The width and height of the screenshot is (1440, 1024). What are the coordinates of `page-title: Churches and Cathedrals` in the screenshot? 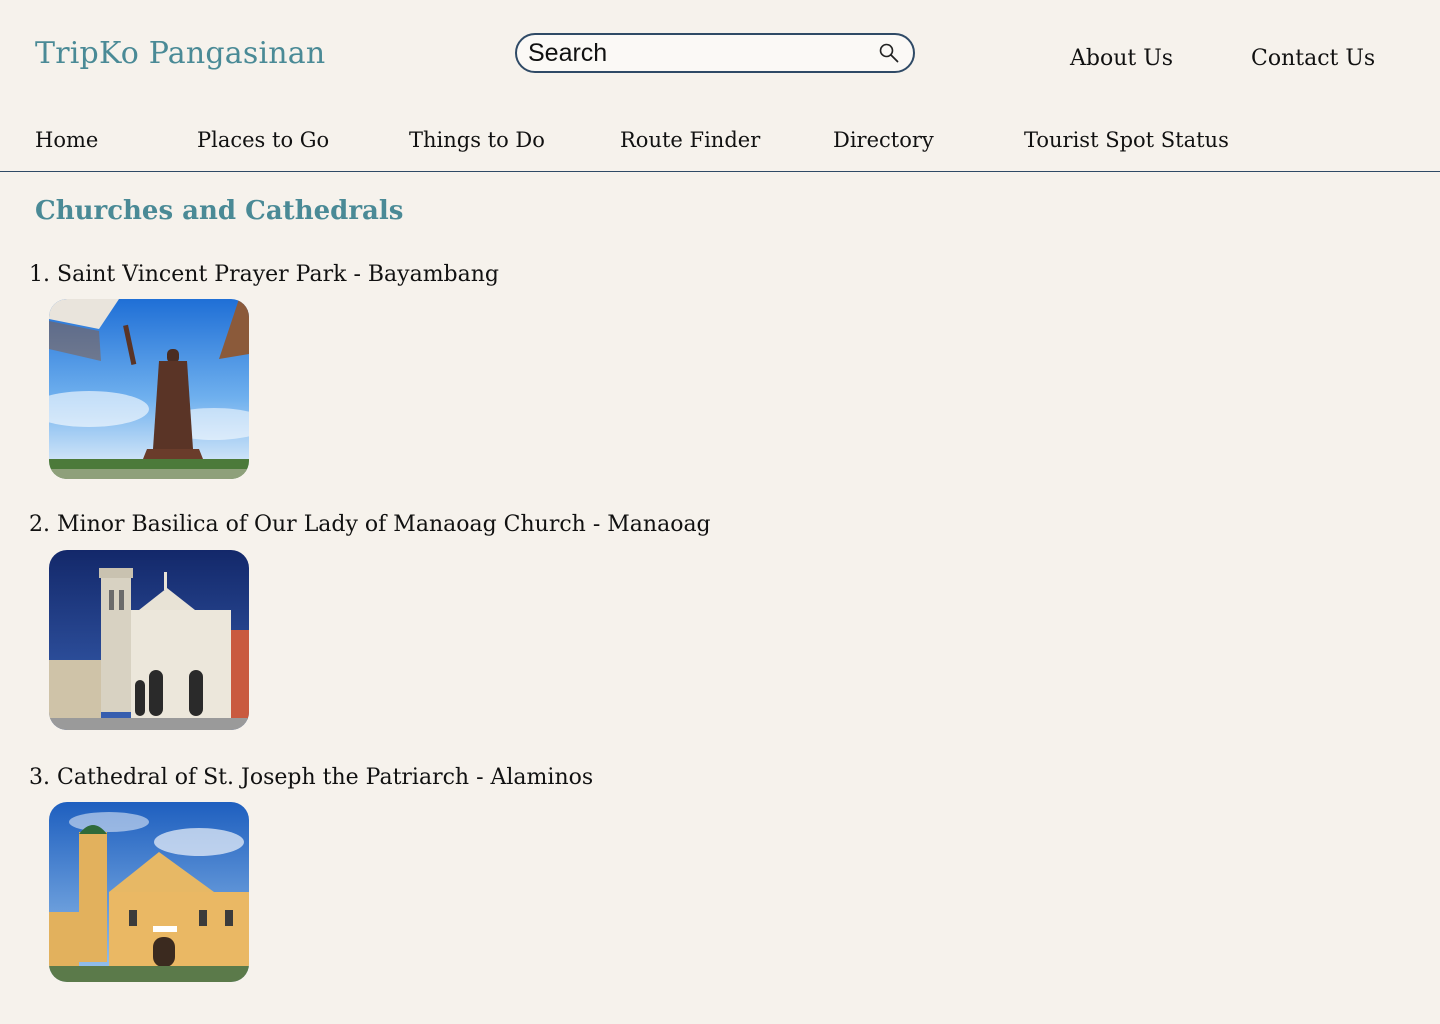 It's located at (219, 211).